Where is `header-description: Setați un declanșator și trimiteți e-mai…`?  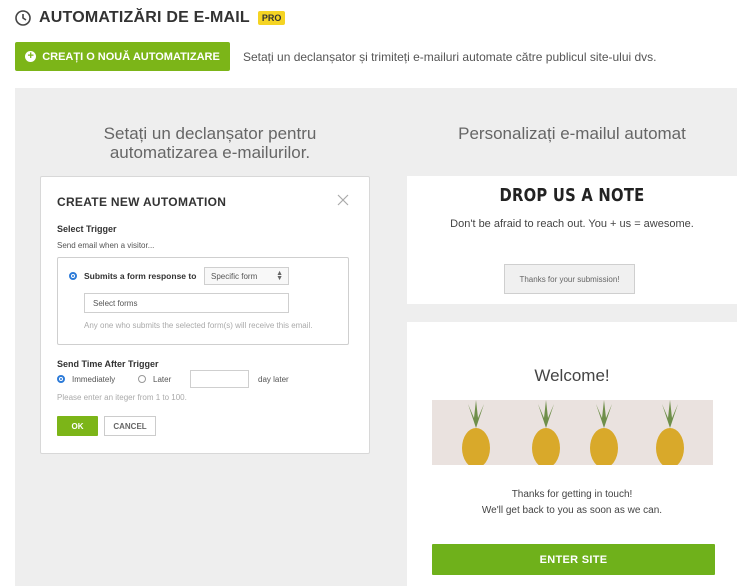
header-description: Setați un declanșator și trimiteți e-mai… is located at coordinates (450, 57).